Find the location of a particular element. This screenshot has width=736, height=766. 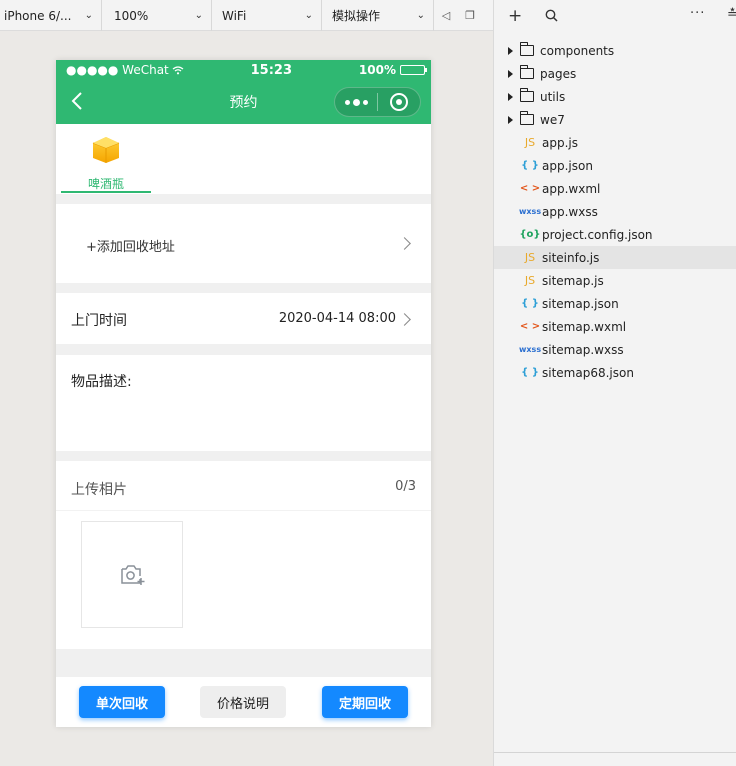

wifi-icon is located at coordinates (178, 69).